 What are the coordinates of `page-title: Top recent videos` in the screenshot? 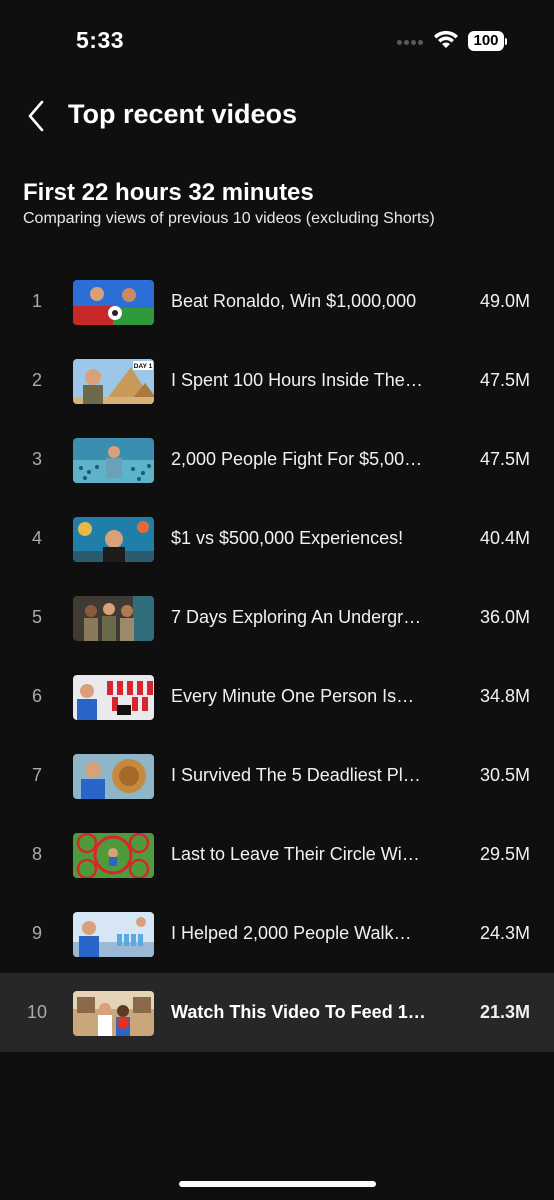 It's located at (183, 114).